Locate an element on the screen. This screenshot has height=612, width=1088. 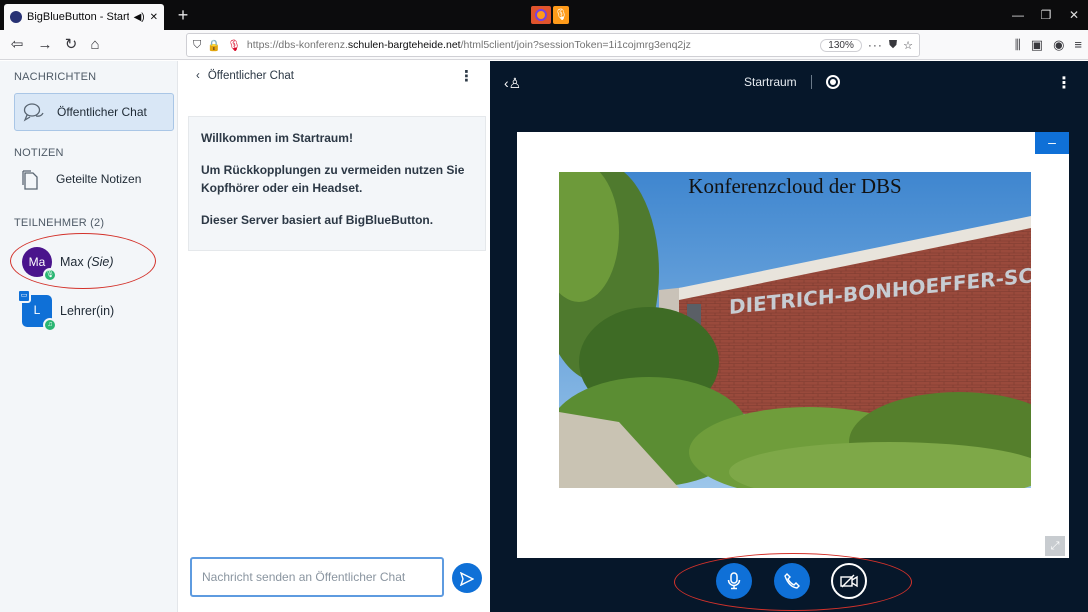
forward-icon: → is located at coordinates (45, 45).